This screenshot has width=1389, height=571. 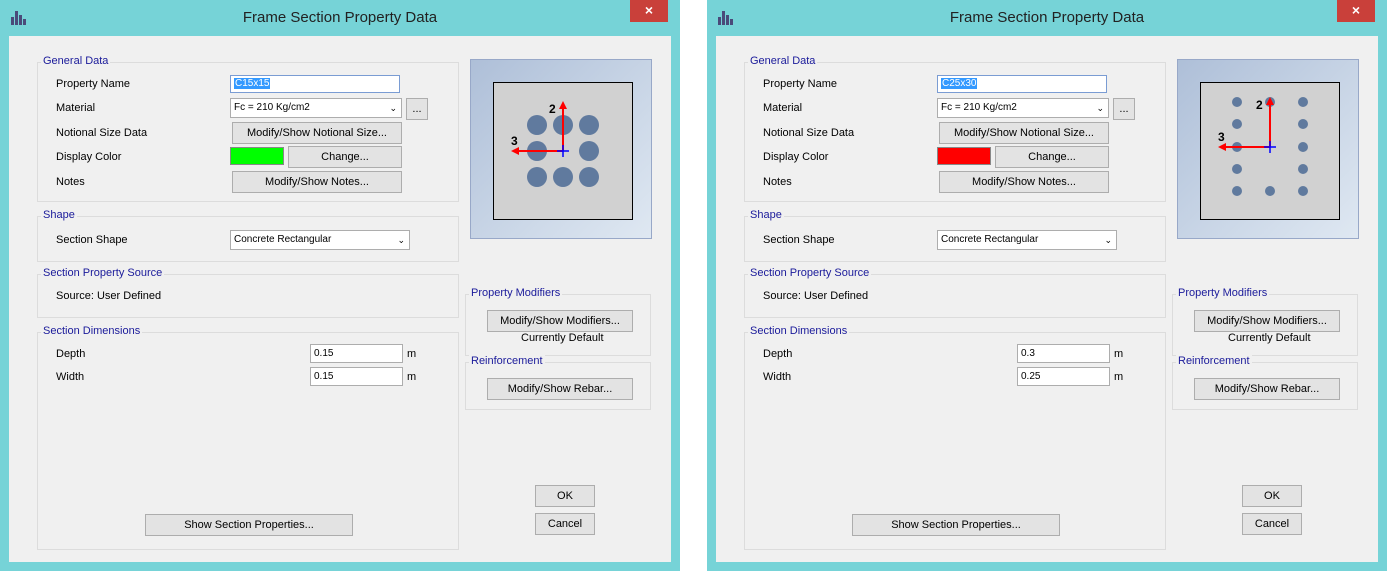 I want to click on depth-input: 0.3, so click(x=1063, y=353).